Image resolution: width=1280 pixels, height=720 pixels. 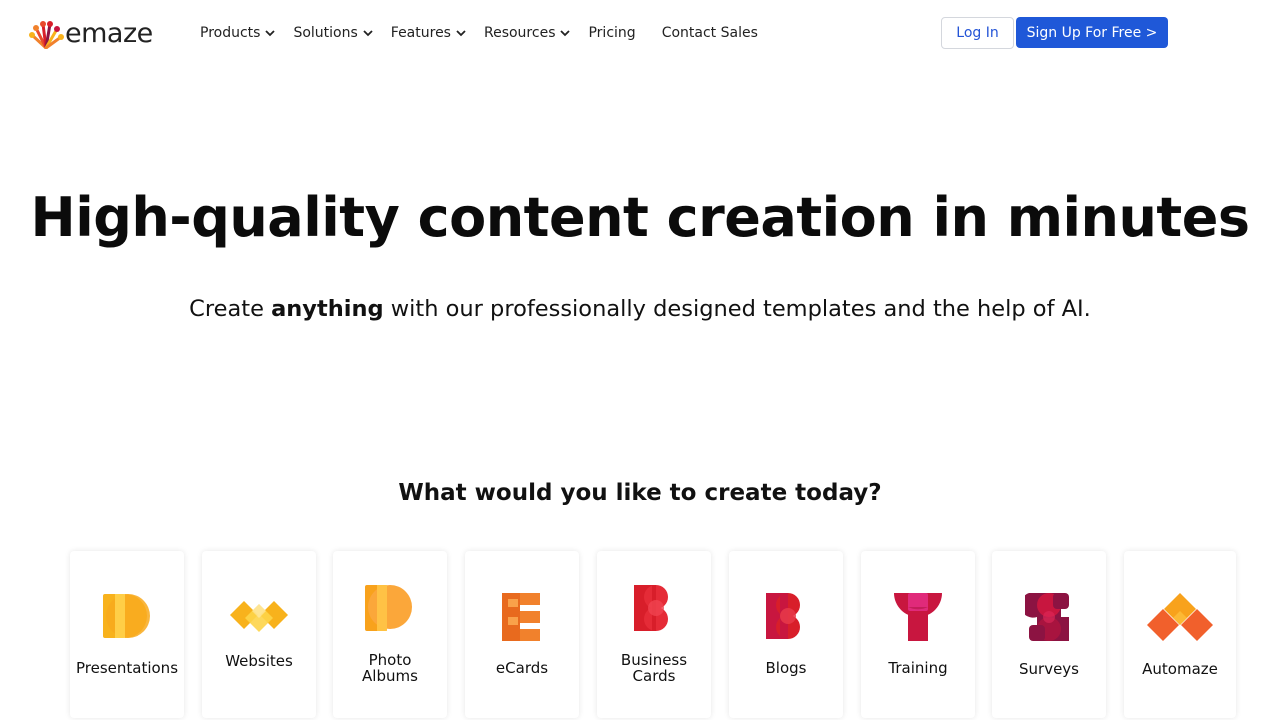 I want to click on emaze-logo: emaze, so click(x=90, y=34).